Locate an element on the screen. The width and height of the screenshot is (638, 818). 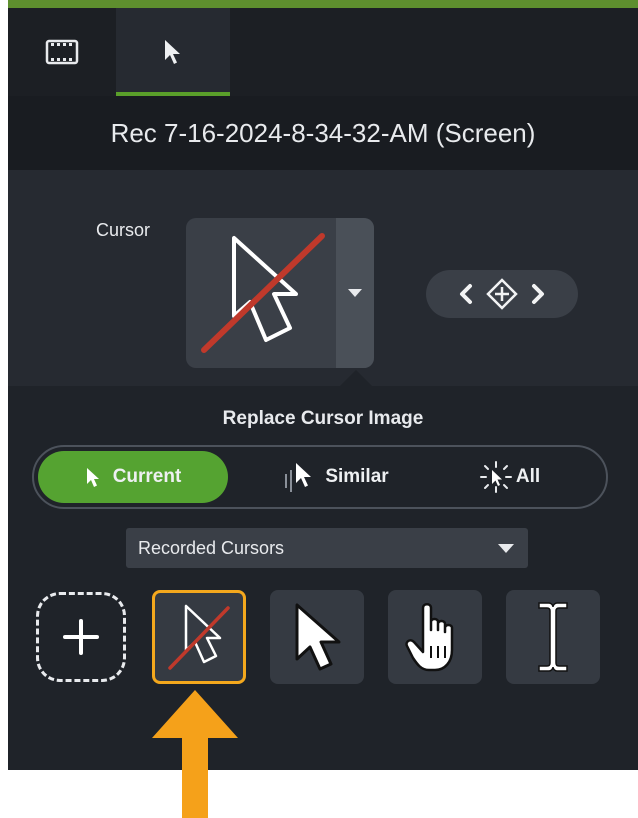
cursor-tile-hand is located at coordinates (435, 637).